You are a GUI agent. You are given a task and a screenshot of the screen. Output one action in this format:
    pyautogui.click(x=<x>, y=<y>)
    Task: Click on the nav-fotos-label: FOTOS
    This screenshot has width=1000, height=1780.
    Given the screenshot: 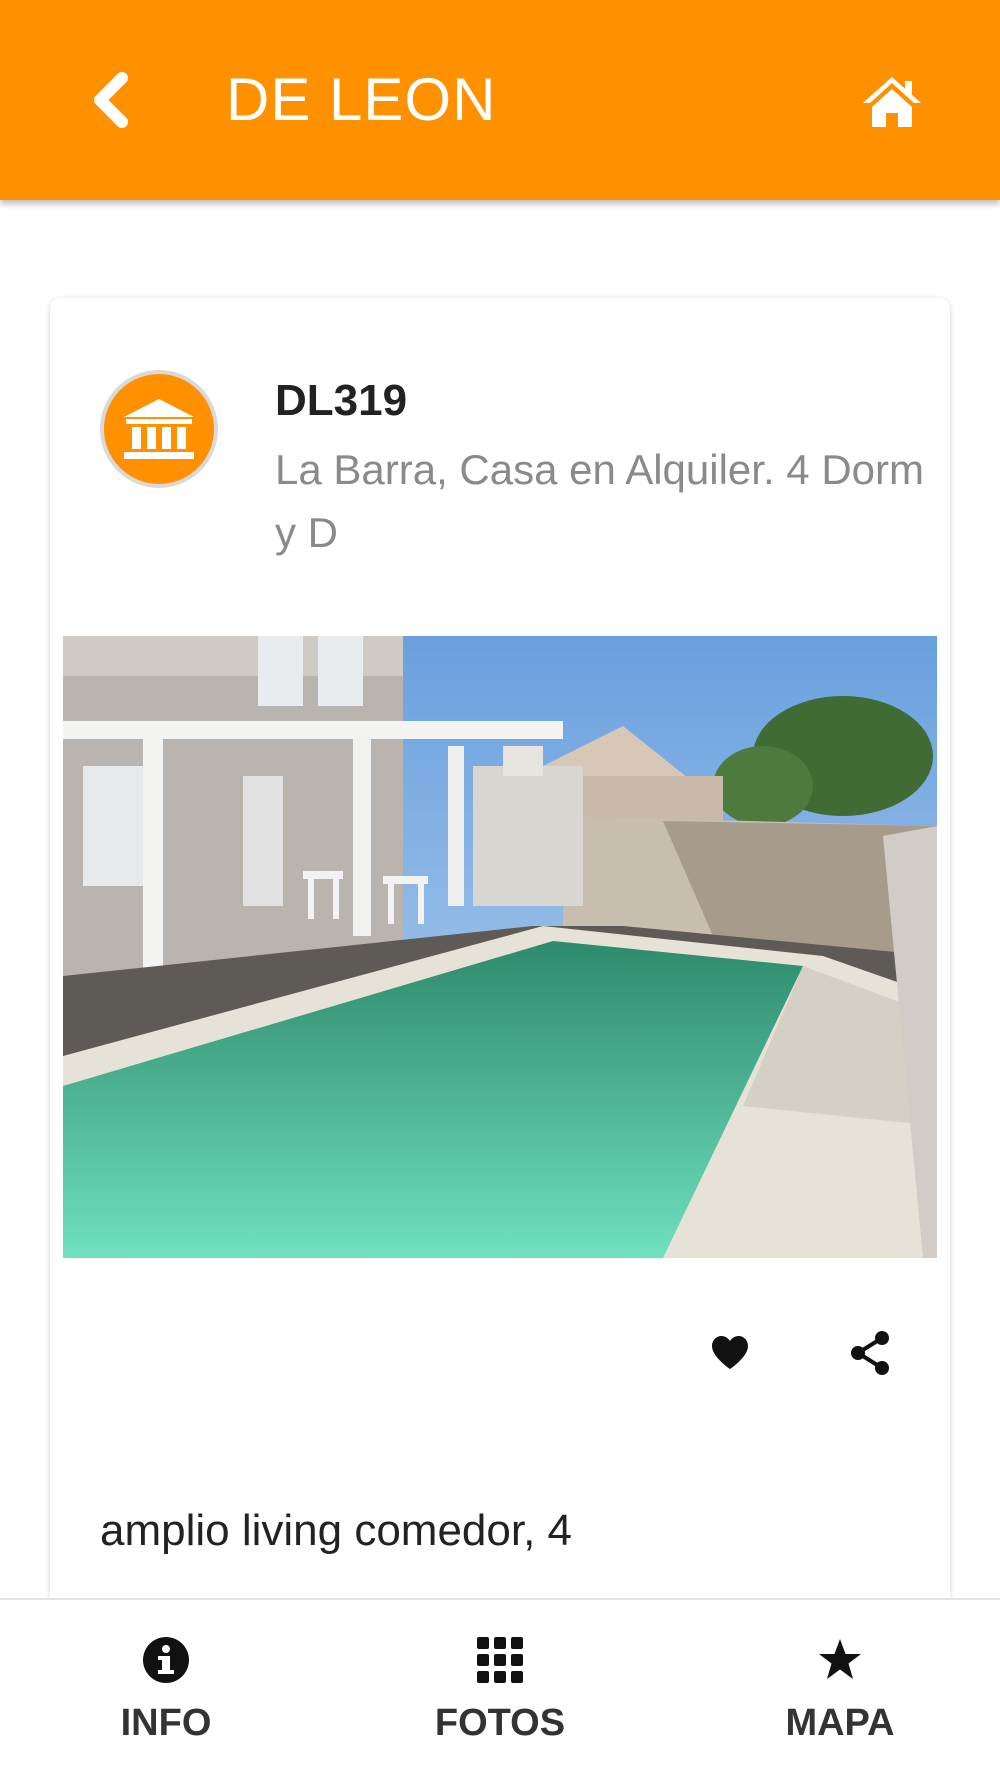 What is the action you would take?
    pyautogui.click(x=500, y=1723)
    